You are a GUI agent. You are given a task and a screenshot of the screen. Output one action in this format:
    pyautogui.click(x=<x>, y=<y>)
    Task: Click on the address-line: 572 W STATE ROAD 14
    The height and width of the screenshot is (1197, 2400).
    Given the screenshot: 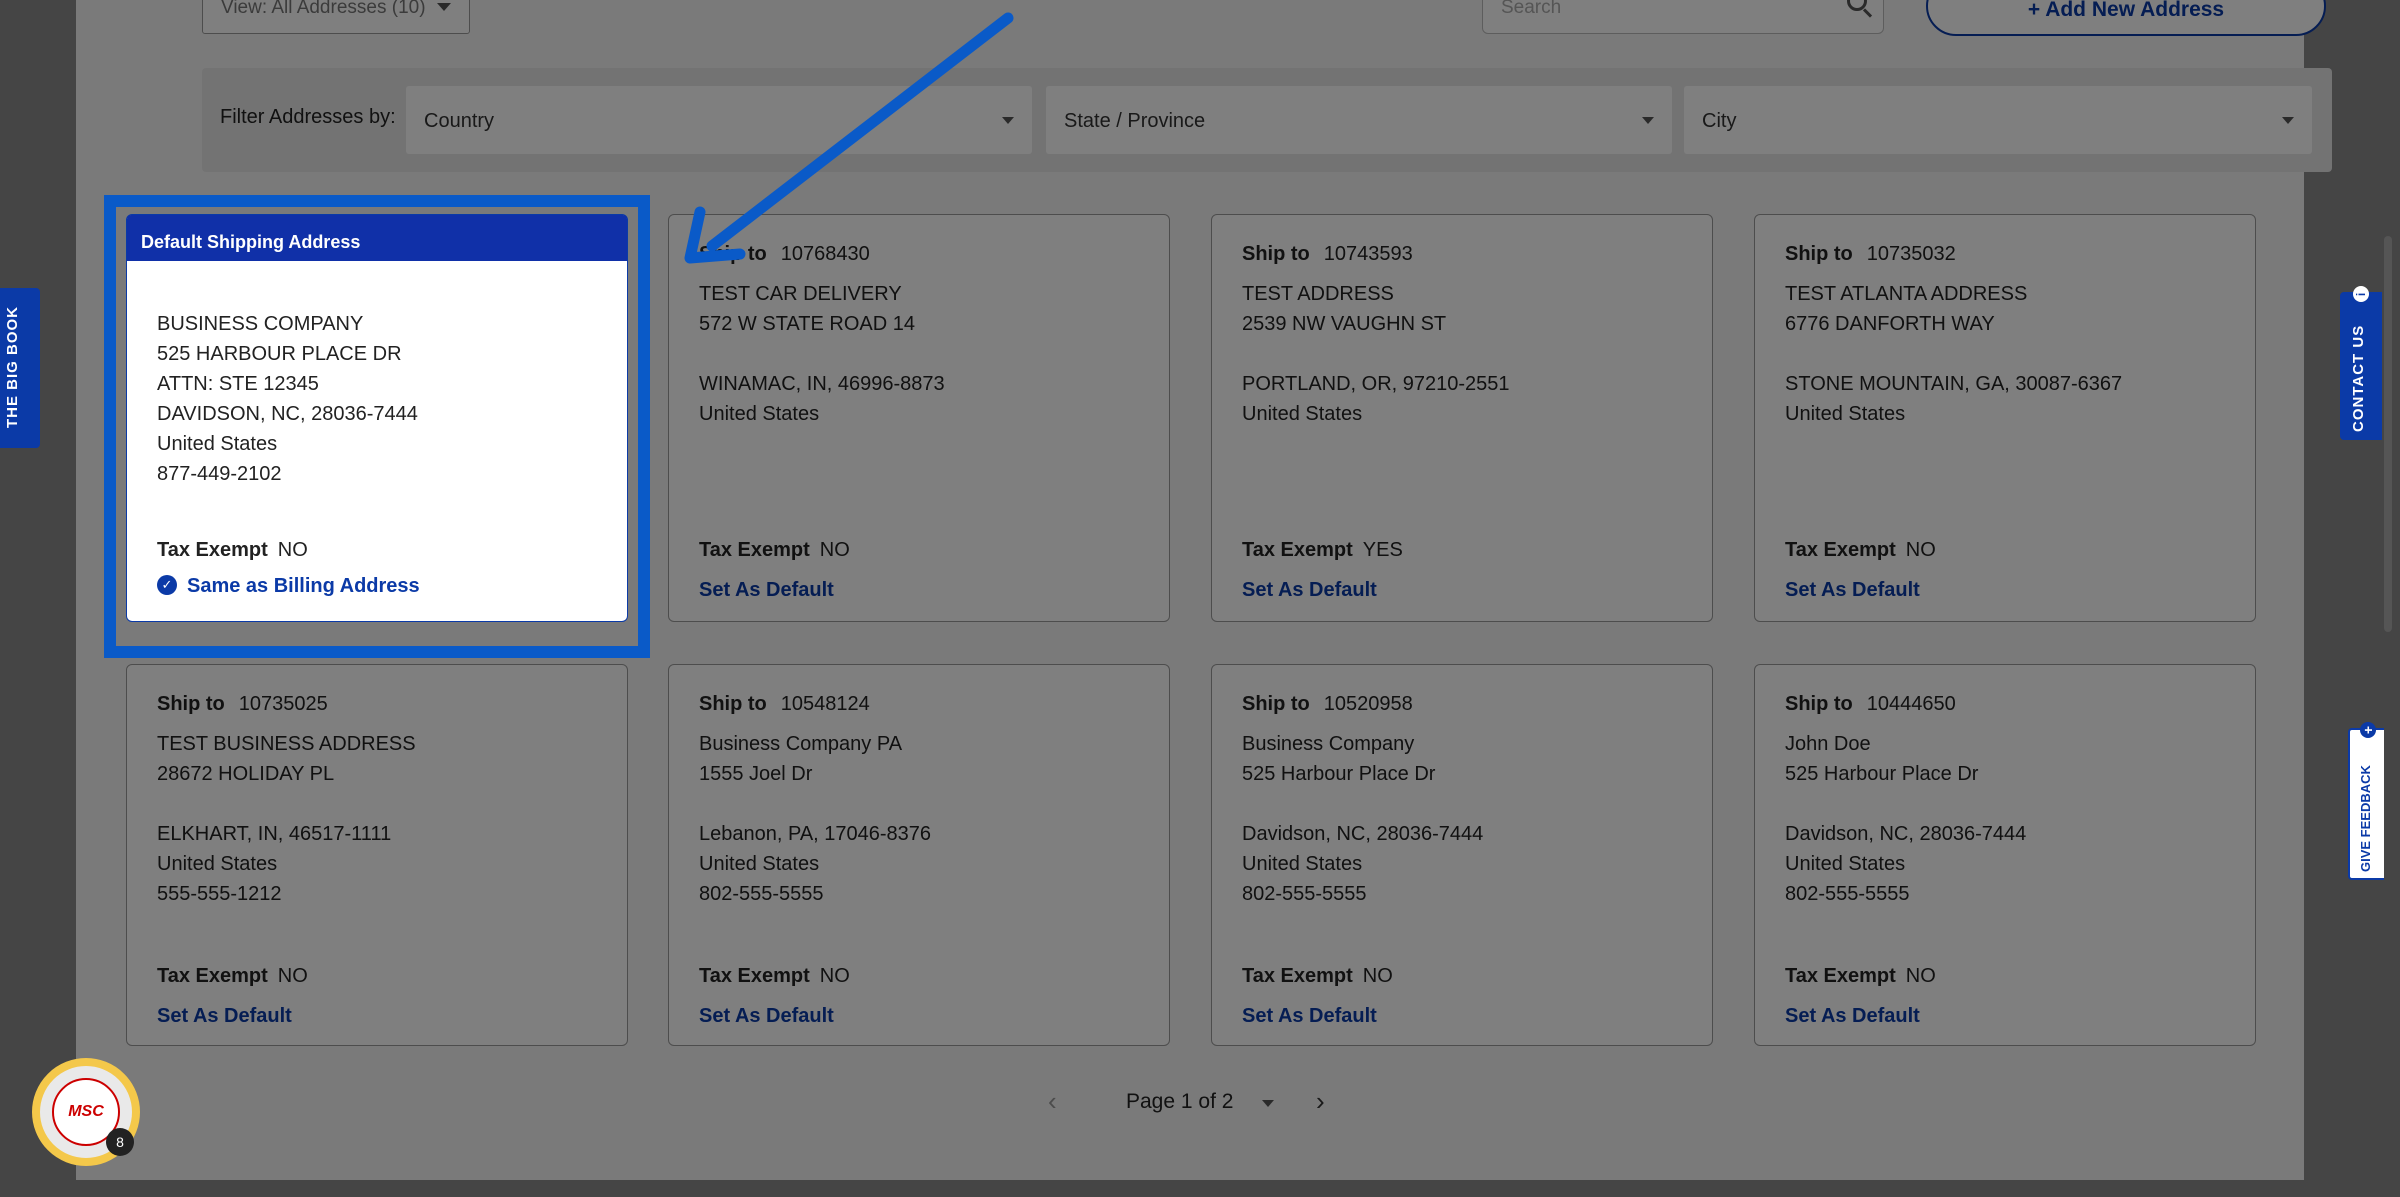 What is the action you would take?
    pyautogui.click(x=807, y=324)
    